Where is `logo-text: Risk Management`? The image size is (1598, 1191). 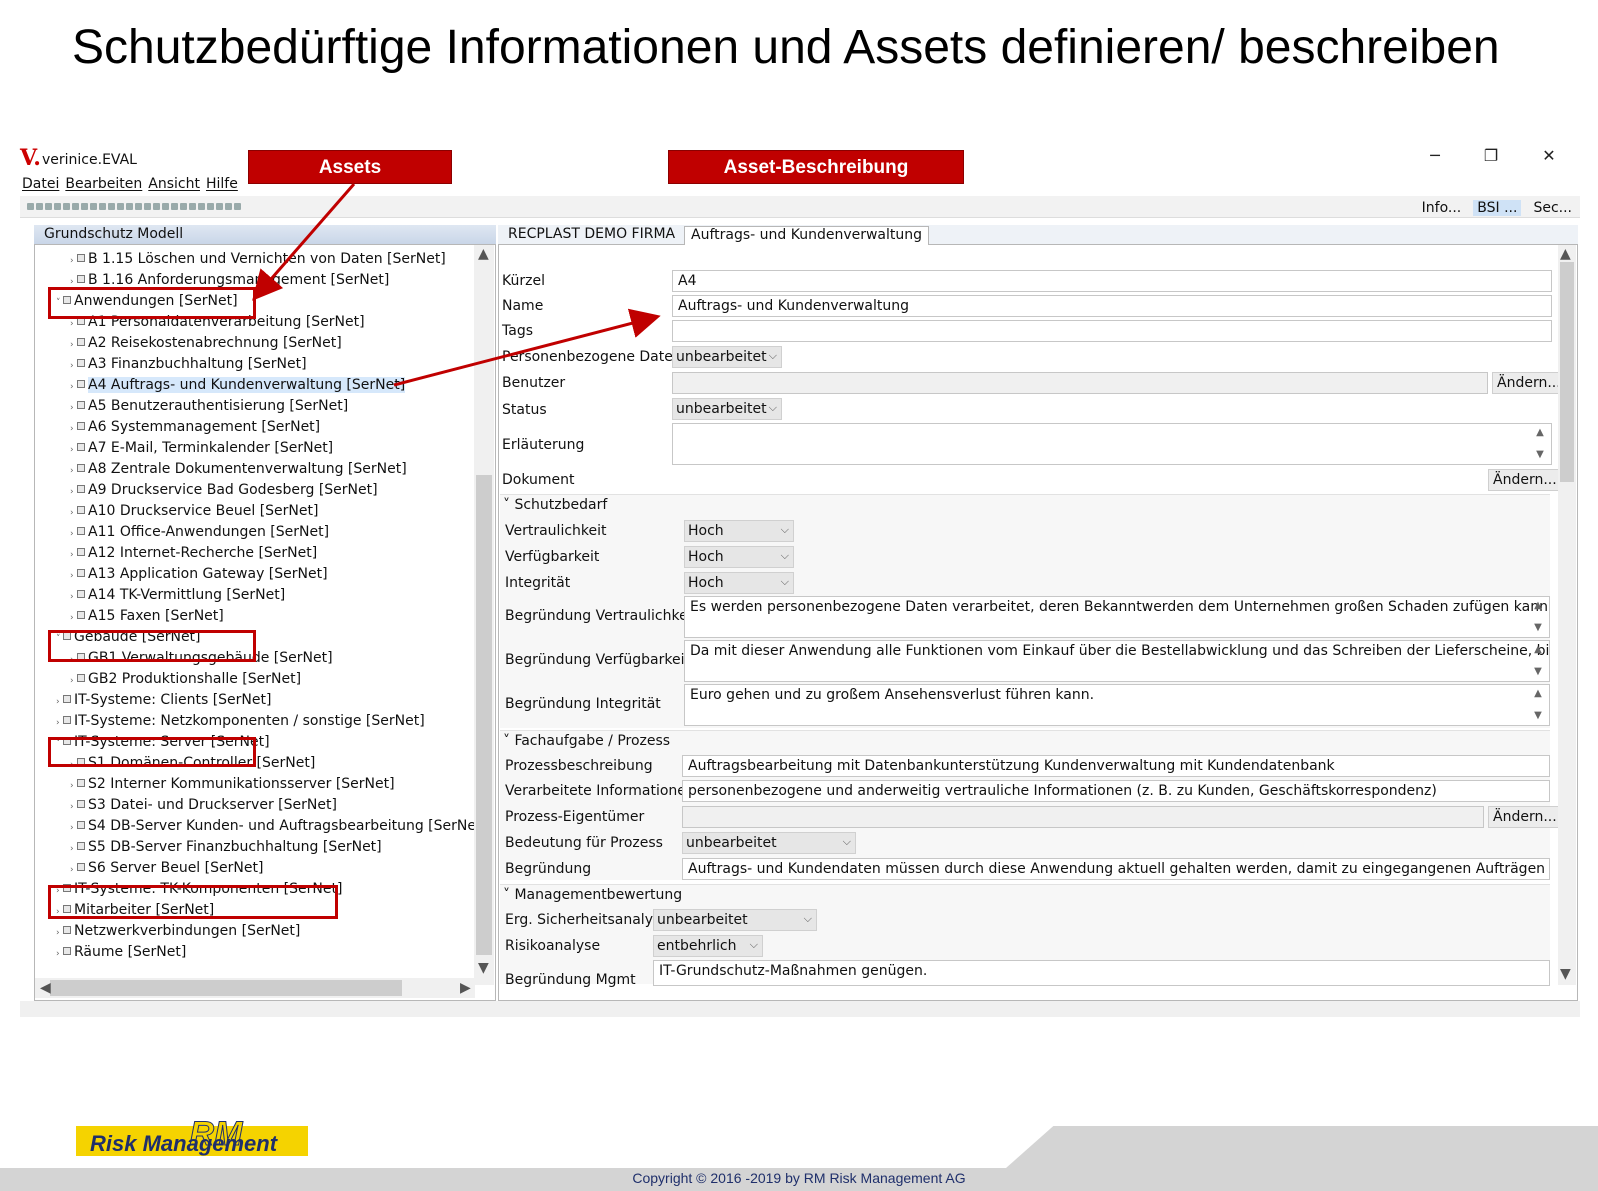 logo-text: Risk Management is located at coordinates (184, 1143).